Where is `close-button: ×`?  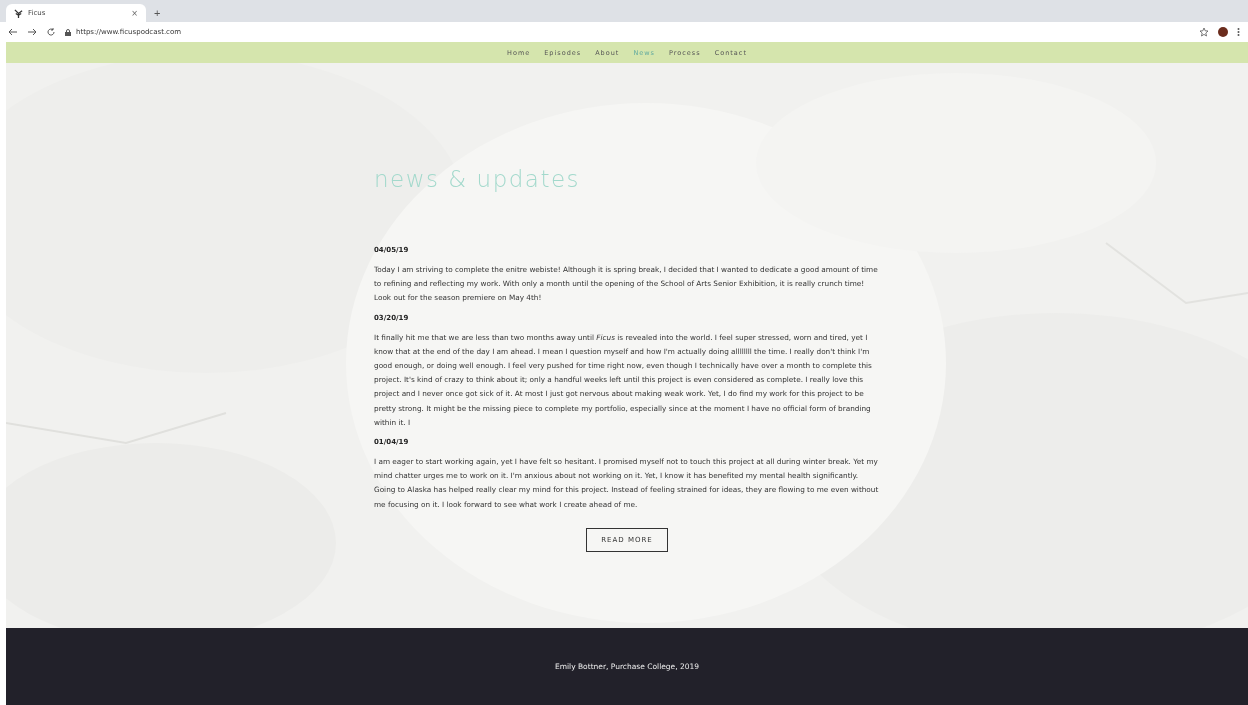 close-button: × is located at coordinates (134, 13).